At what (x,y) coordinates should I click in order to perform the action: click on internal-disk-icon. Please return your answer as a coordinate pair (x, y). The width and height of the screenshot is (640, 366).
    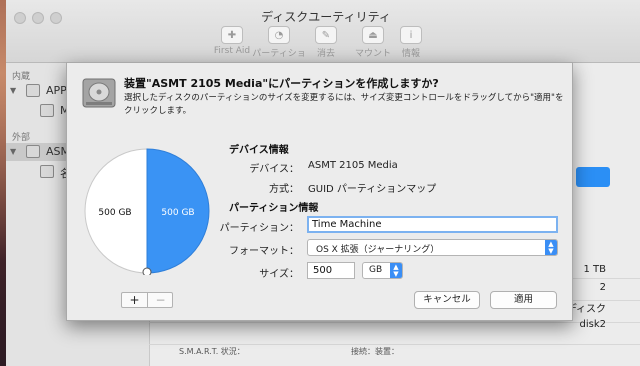
    Looking at the image, I should click on (33, 90).